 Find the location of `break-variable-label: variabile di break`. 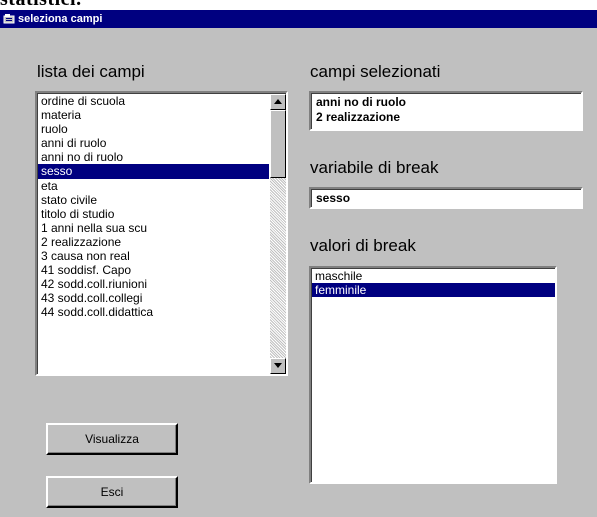

break-variable-label: variabile di break is located at coordinates (374, 167).